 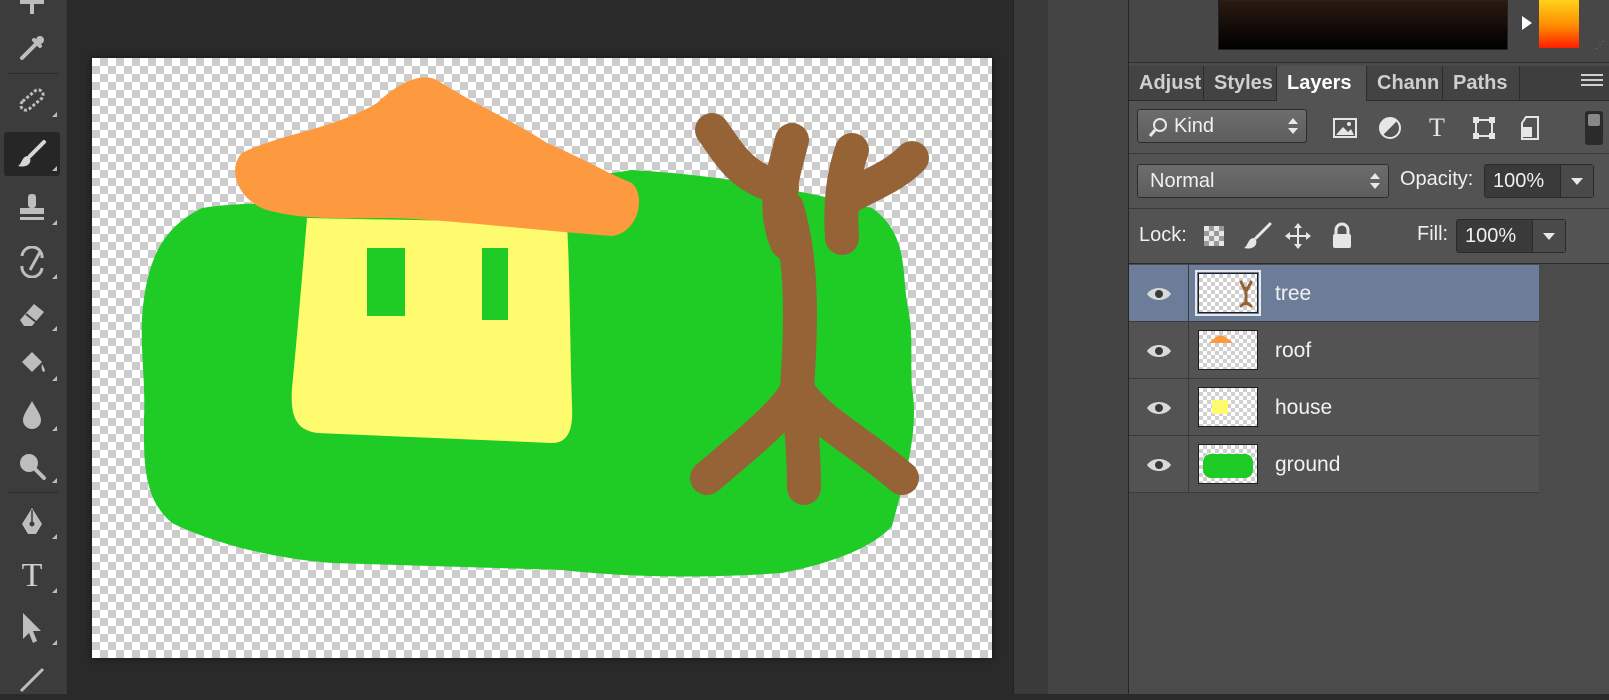 What do you see at coordinates (1334, 350) in the screenshot?
I see `layer-row-roof: roof` at bounding box center [1334, 350].